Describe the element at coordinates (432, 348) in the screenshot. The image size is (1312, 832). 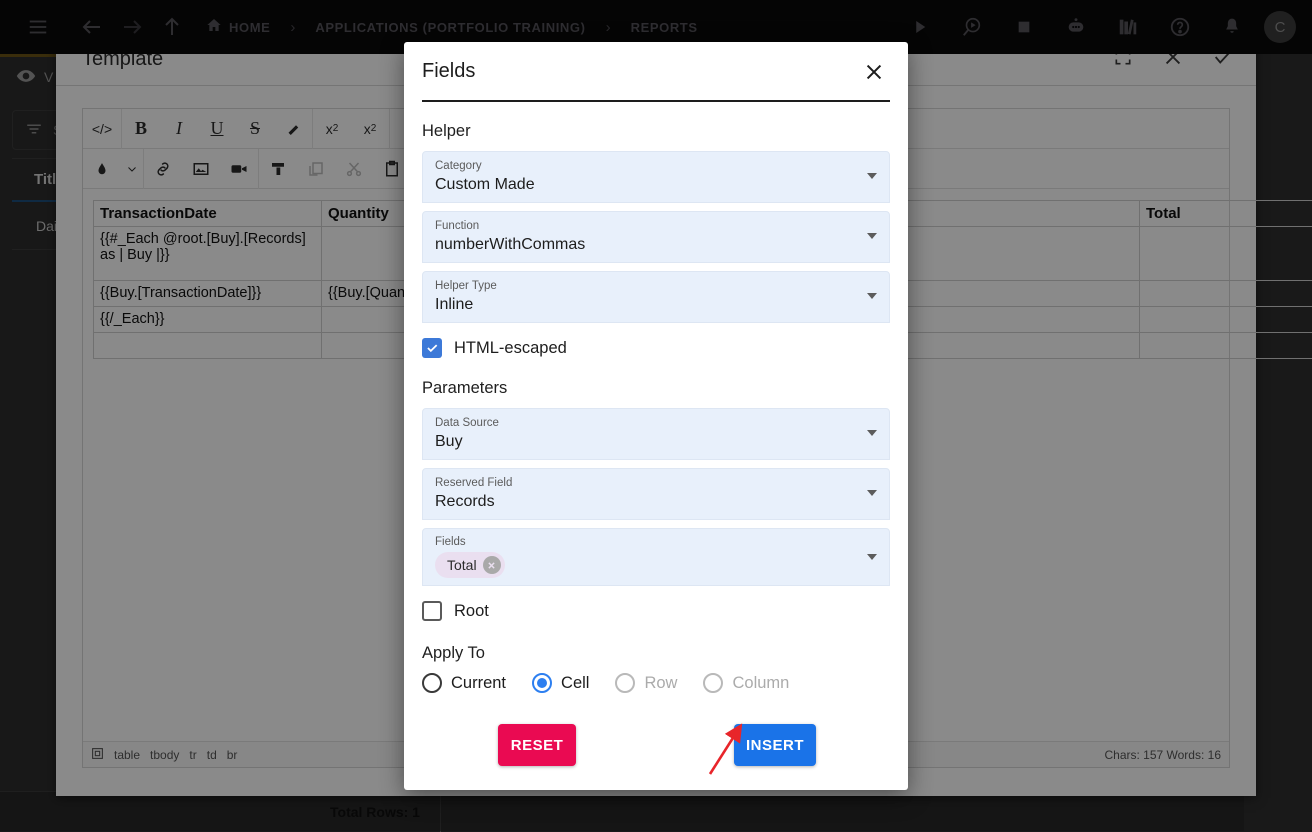
I see `html-escaped-checkbox` at that location.